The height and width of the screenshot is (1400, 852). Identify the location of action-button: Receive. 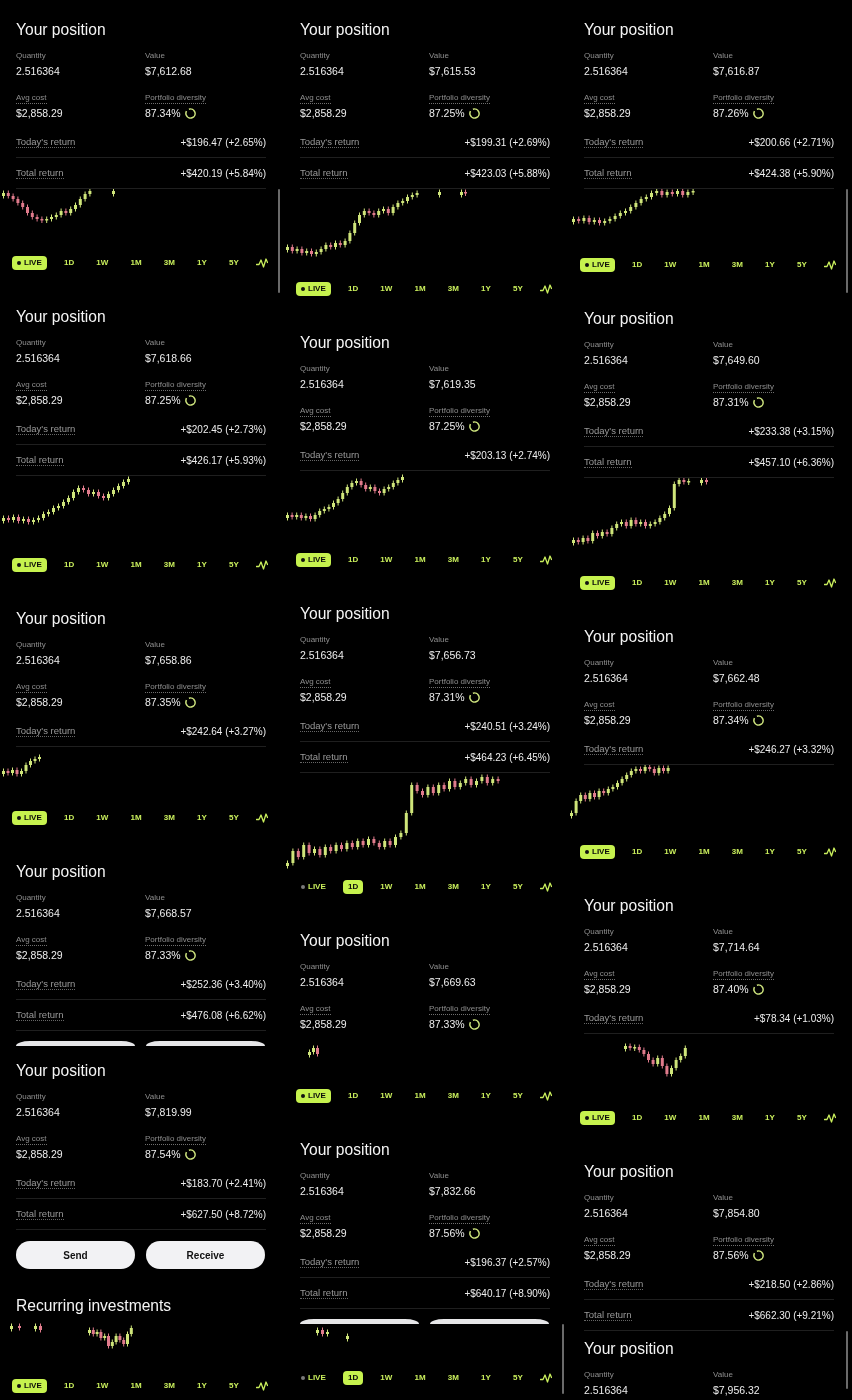
(205, 1255).